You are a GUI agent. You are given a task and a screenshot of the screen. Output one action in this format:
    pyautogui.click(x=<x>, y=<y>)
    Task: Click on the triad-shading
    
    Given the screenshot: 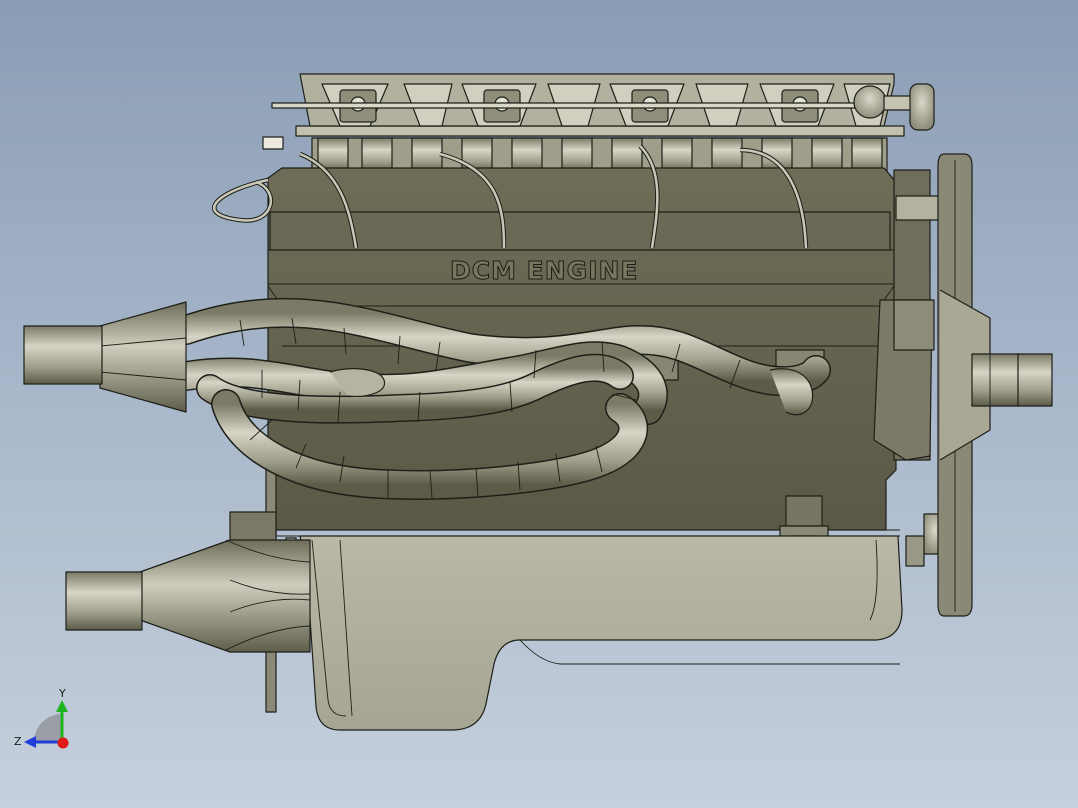 What is the action you would take?
    pyautogui.click(x=48, y=728)
    